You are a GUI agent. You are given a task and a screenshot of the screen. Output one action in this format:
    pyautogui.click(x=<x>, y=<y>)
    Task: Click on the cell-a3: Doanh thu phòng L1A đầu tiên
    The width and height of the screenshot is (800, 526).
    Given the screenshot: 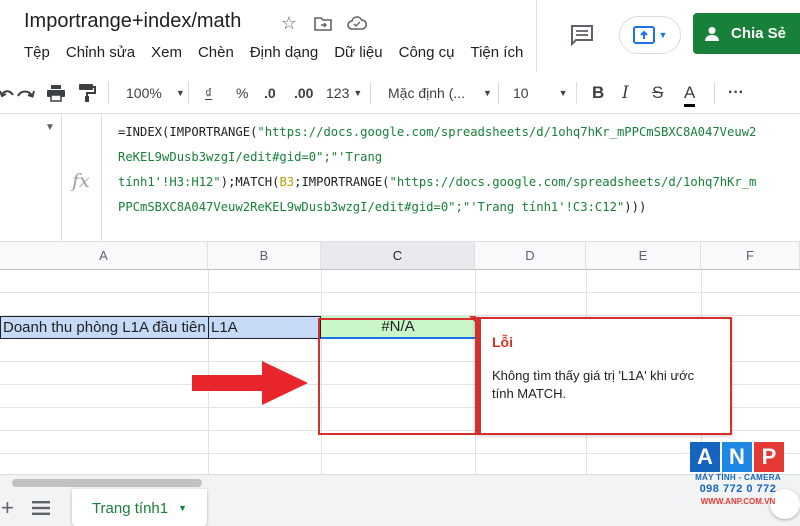 What is the action you would take?
    pyautogui.click(x=104, y=327)
    